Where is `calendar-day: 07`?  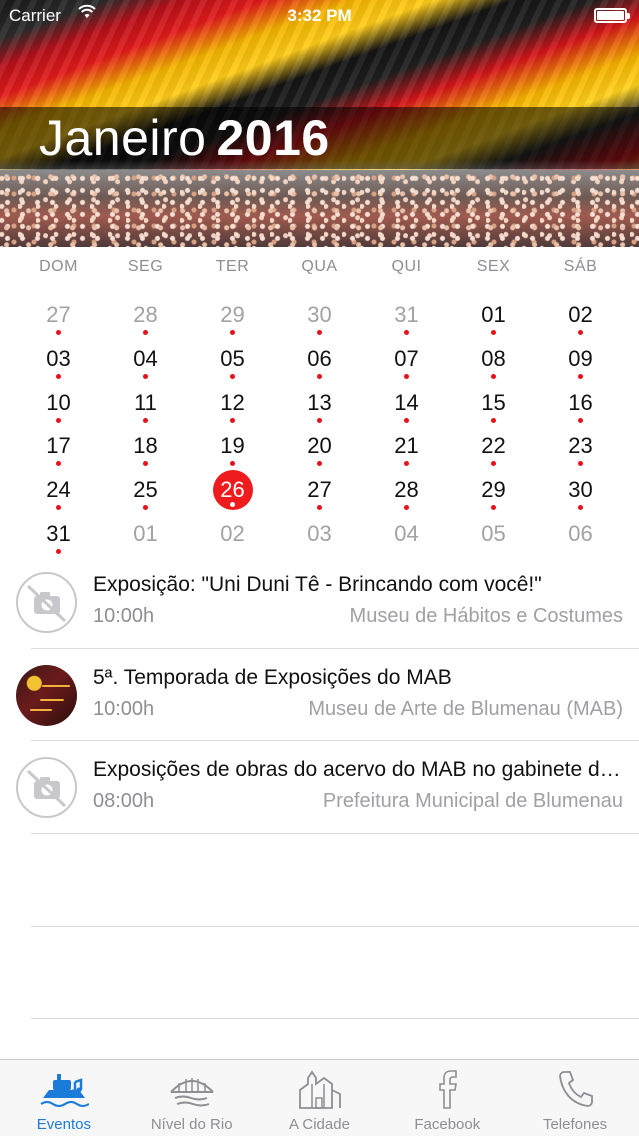
calendar-day: 07 is located at coordinates (406, 361).